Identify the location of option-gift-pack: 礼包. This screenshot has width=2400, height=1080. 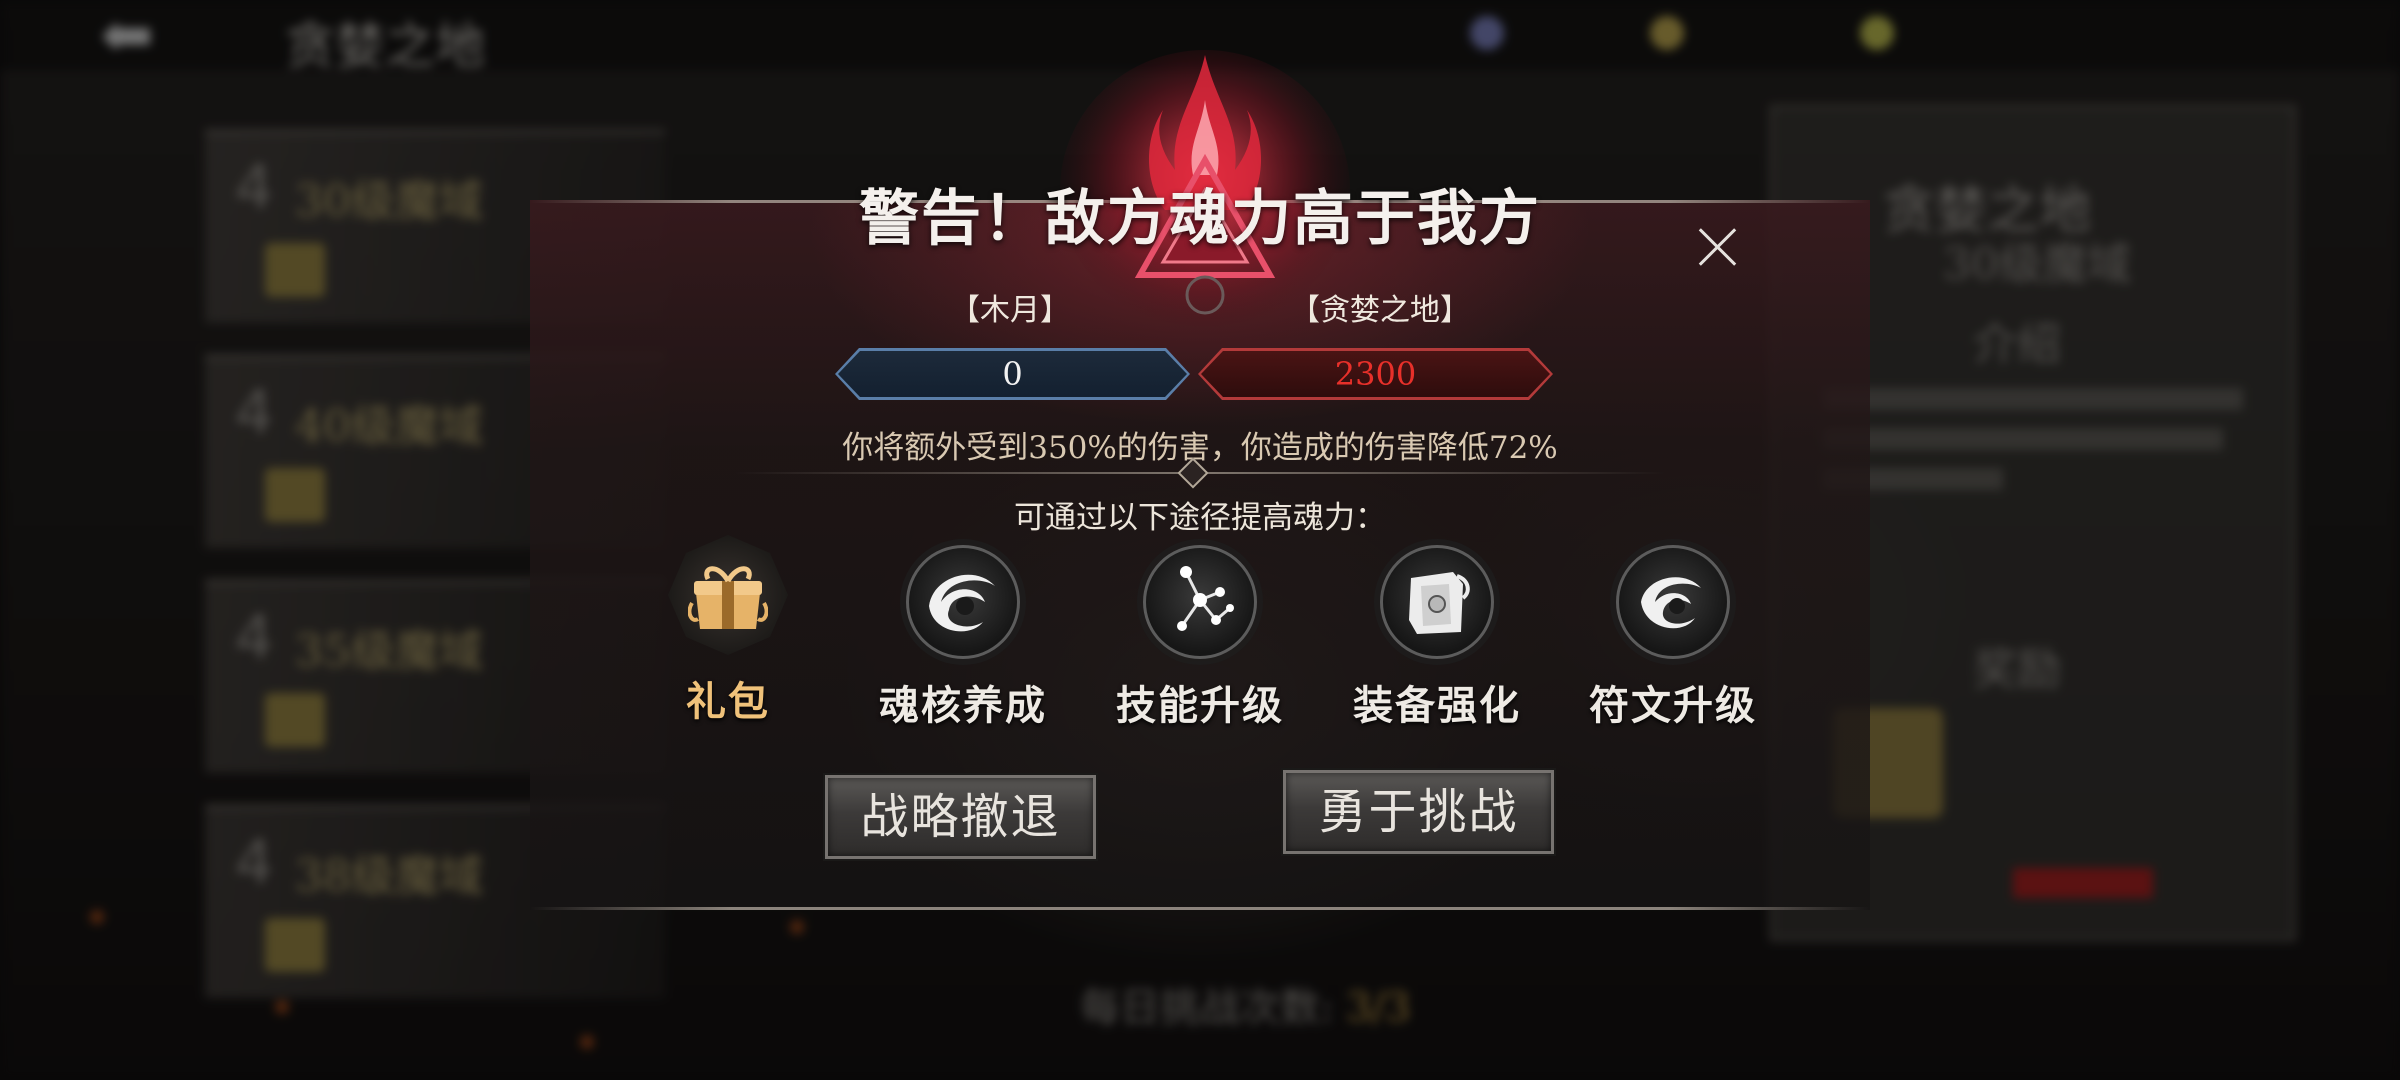
(728, 631).